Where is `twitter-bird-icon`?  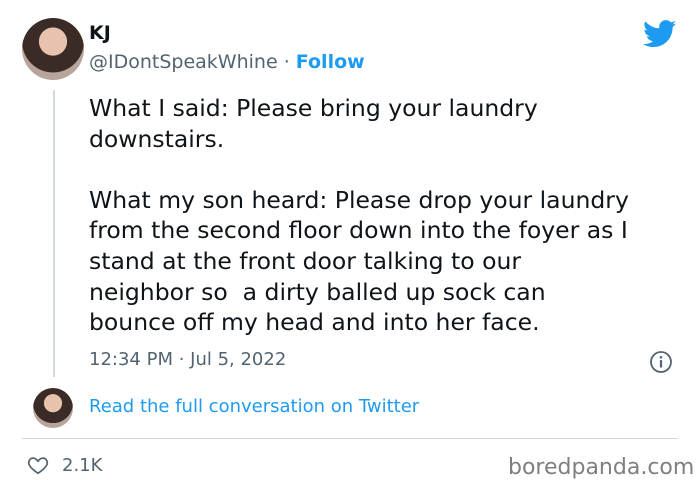 twitter-bird-icon is located at coordinates (660, 34).